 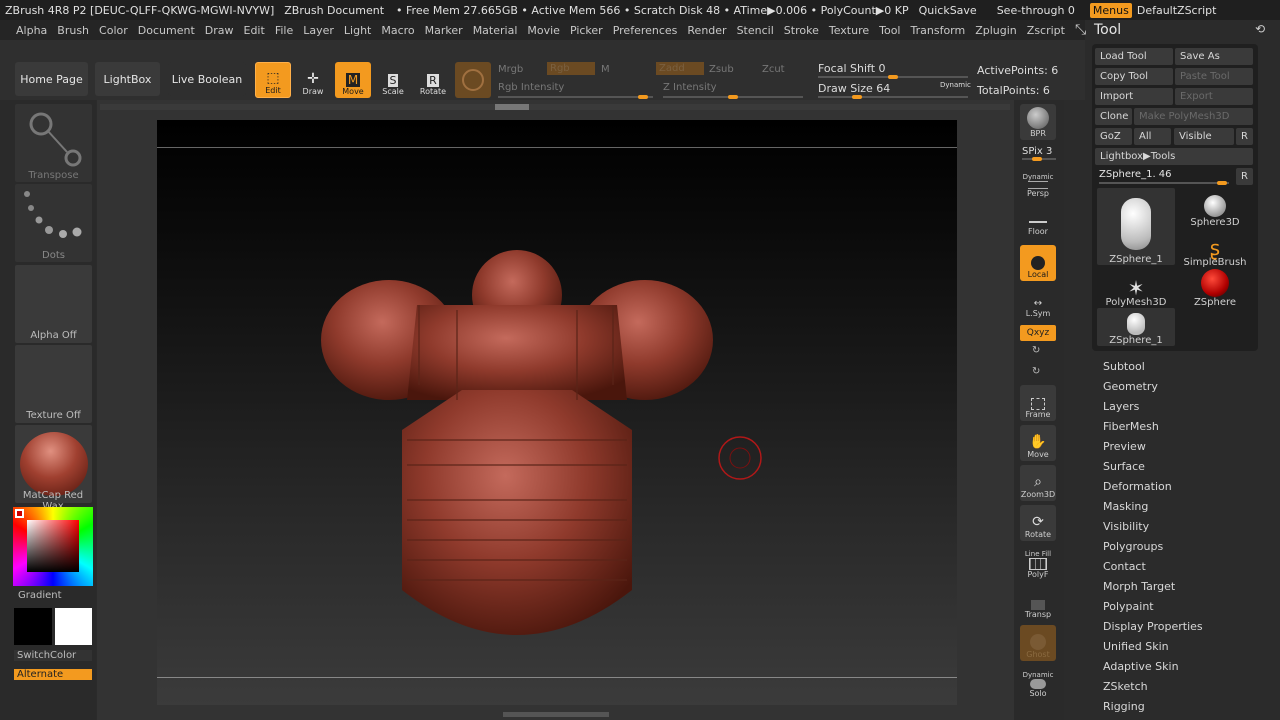 What do you see at coordinates (1113, 136) in the screenshot?
I see `goz-button: GoZ` at bounding box center [1113, 136].